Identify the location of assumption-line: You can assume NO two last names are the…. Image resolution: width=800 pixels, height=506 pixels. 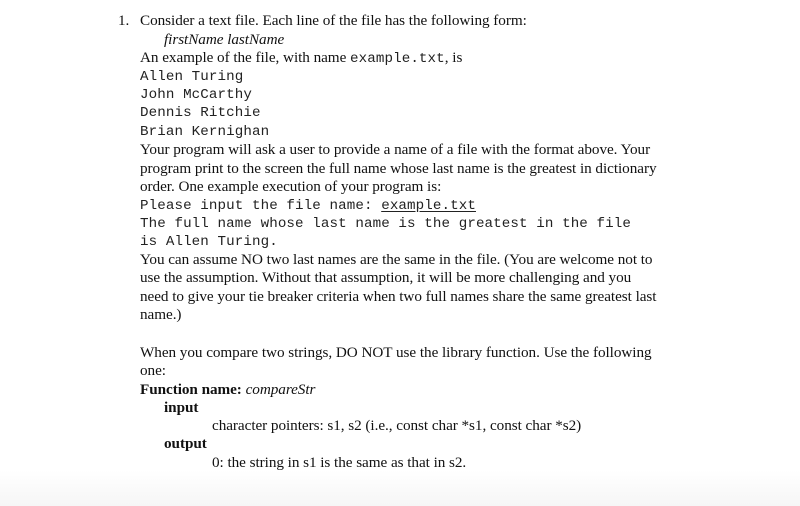
(396, 259).